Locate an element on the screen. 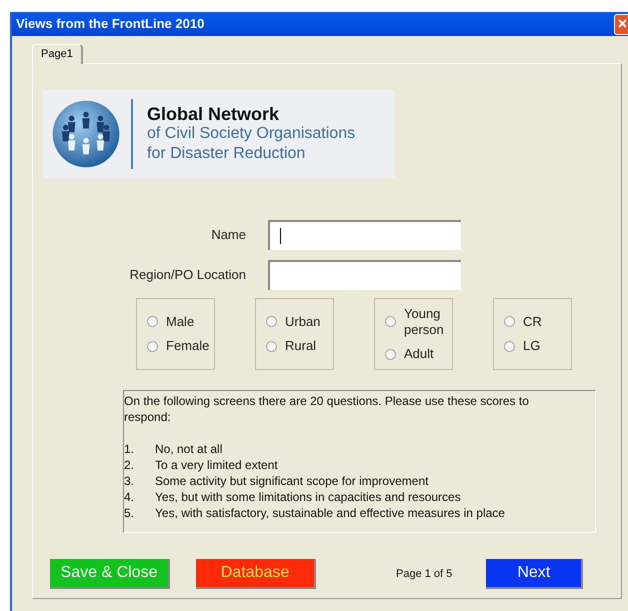 This screenshot has width=628, height=611. logo-subtitle: for Disaster Reduction is located at coordinates (226, 154).